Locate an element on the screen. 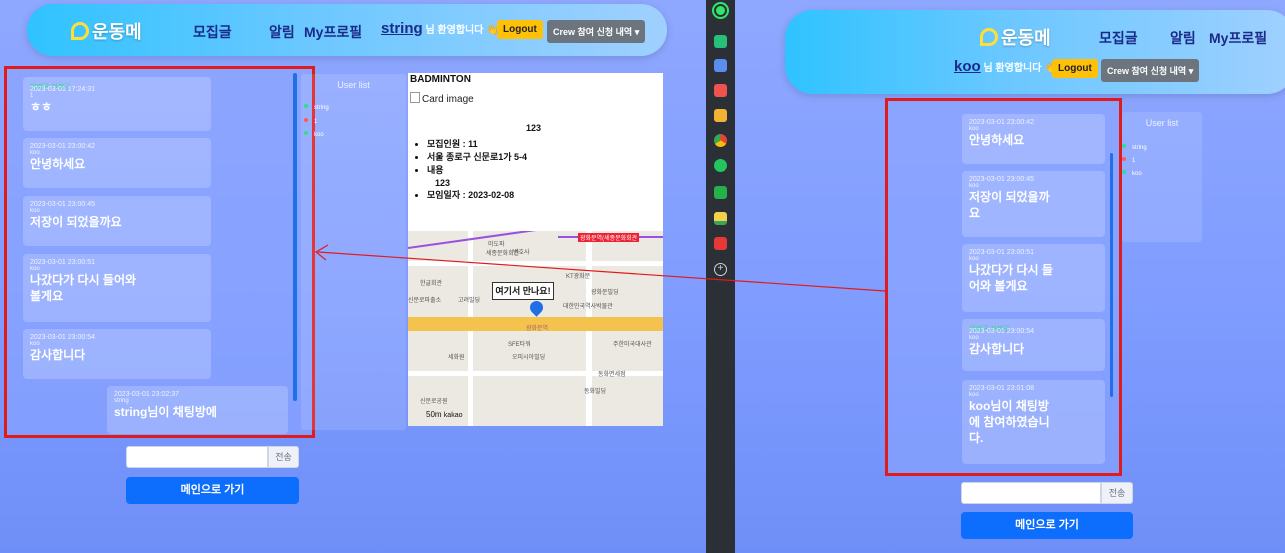 This screenshot has width=1285, height=553. welcome-text: koo 님 환영합니다 👋 is located at coordinates (1005, 66).